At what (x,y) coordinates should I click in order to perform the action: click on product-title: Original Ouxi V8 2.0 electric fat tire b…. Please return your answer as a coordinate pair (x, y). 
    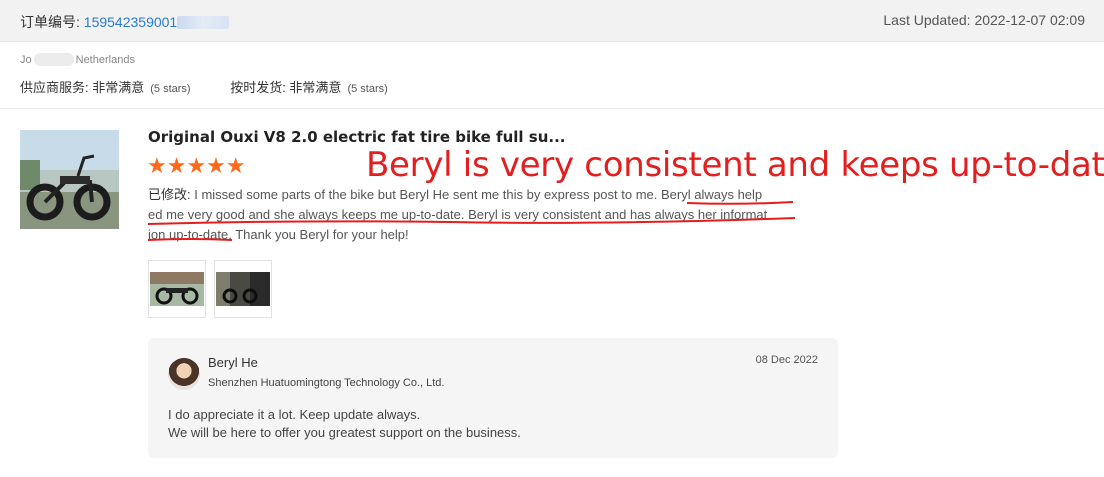
    Looking at the image, I should click on (356, 137).